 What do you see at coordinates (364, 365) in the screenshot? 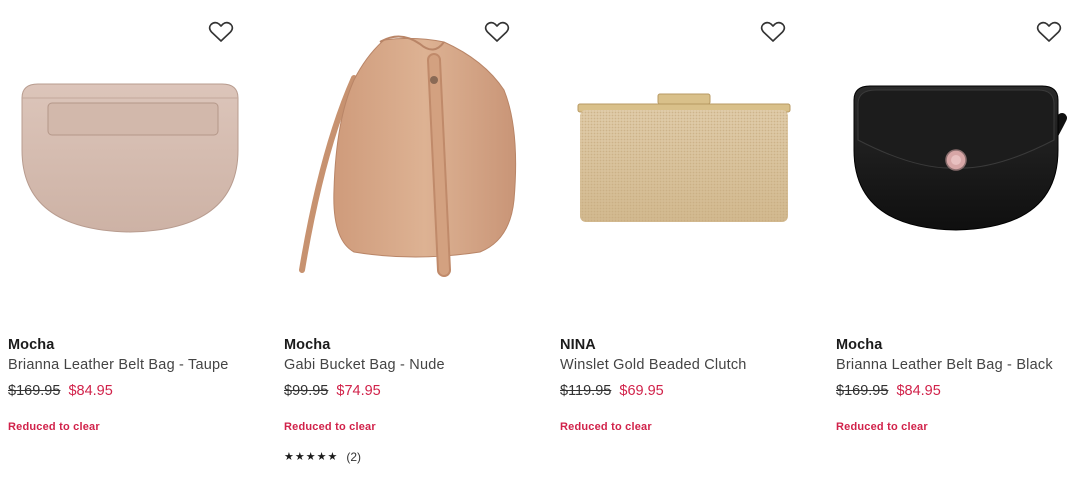
I see `product-name: Gabi Bucket Bag - Nude` at bounding box center [364, 365].